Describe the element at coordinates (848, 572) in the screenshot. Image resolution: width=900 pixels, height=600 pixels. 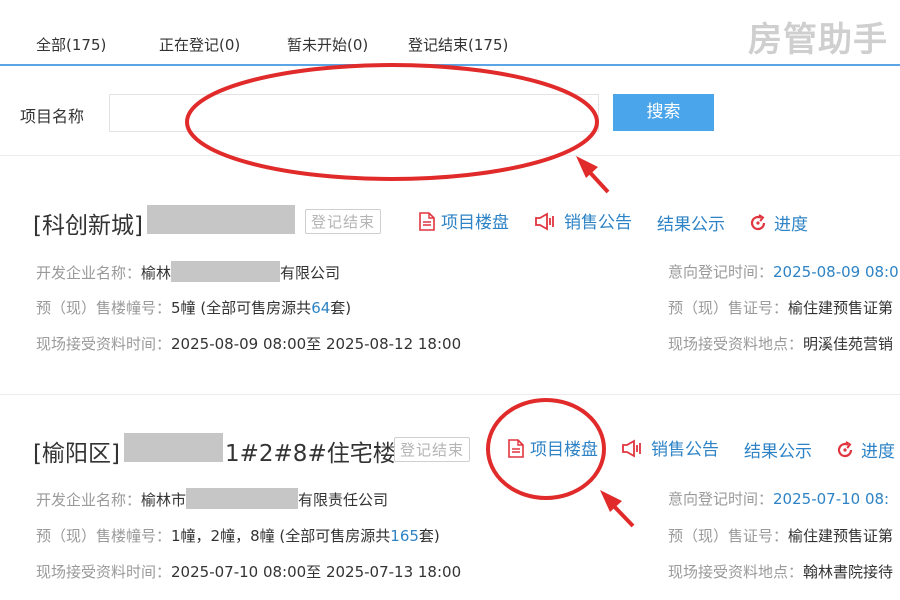
I see `docs-place-value: 翰林書院接待` at that location.